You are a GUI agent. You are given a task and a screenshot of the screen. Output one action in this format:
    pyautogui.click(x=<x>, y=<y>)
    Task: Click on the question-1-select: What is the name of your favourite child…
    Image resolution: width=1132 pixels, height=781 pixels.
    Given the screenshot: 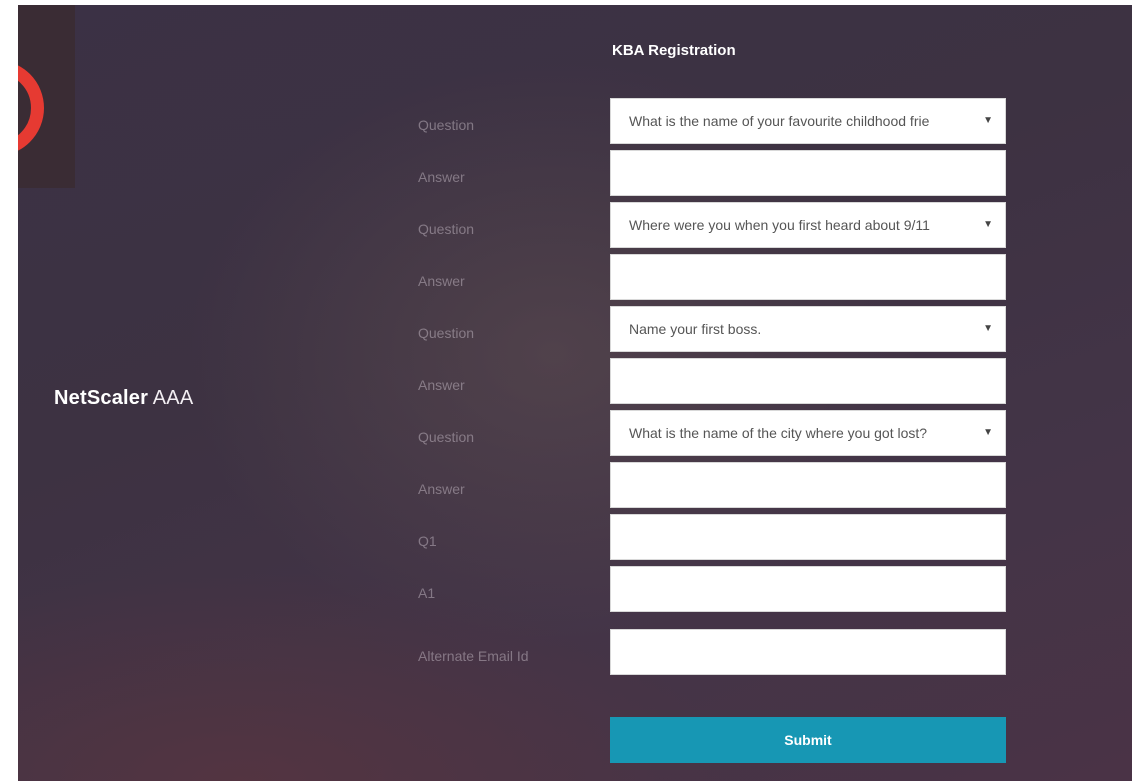 What is the action you would take?
    pyautogui.click(x=808, y=121)
    